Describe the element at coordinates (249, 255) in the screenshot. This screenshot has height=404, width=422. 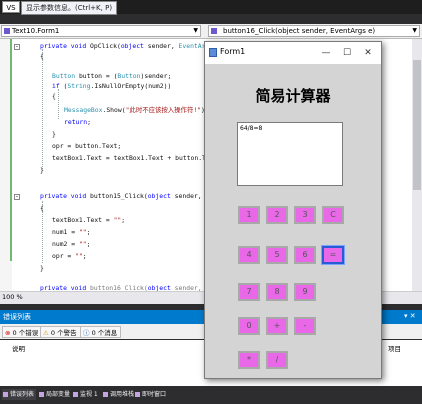
I see `key-4: 4` at that location.